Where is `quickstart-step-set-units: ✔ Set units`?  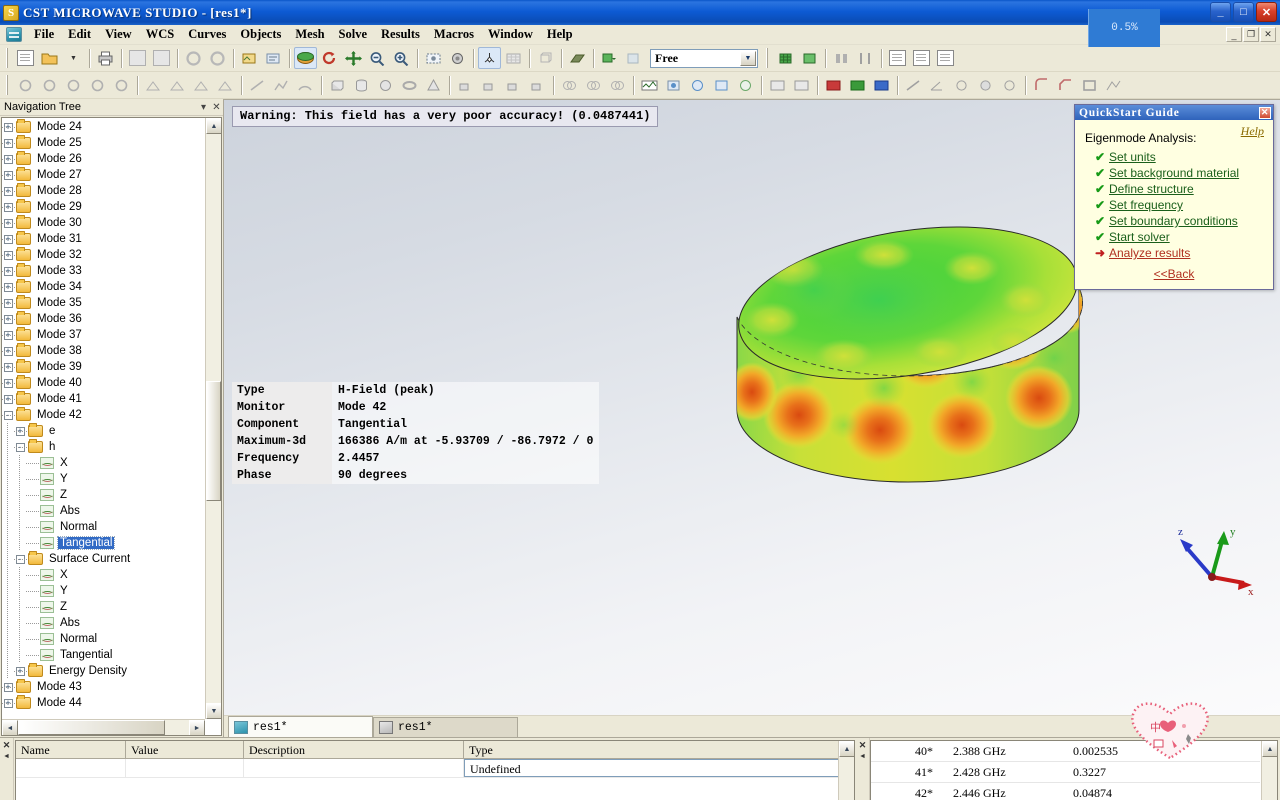
quickstart-step-set-units: ✔ Set units is located at coordinates (1180, 157).